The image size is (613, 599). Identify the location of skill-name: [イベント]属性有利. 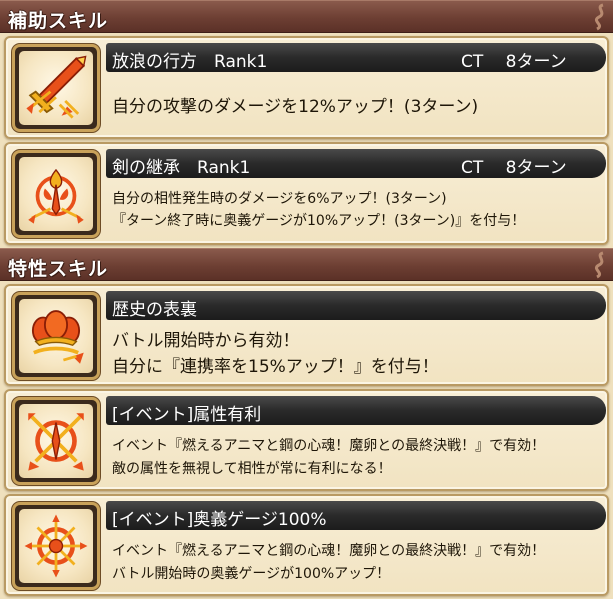
(187, 415).